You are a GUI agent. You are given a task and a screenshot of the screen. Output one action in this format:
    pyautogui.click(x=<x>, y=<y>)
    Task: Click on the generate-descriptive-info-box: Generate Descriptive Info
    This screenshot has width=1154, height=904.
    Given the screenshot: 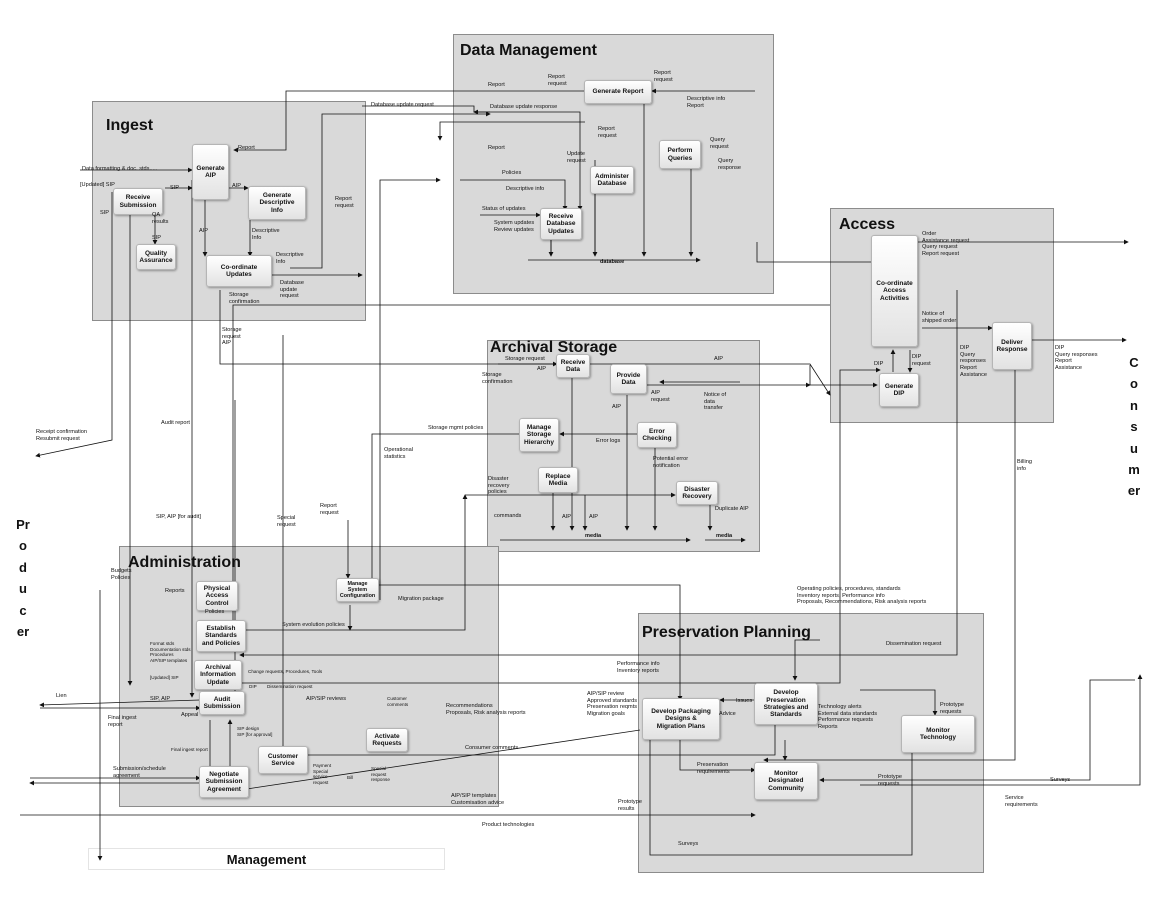 What is the action you would take?
    pyautogui.click(x=277, y=203)
    